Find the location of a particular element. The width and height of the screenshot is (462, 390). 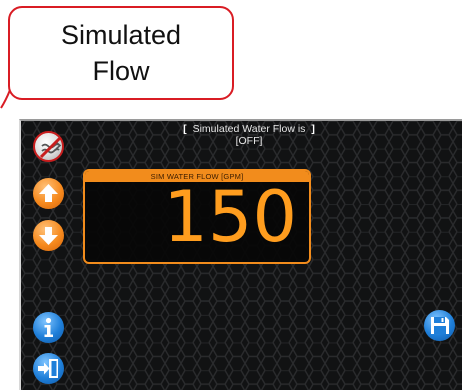

status-label: Simulated Water Flow is is located at coordinates (249, 129).